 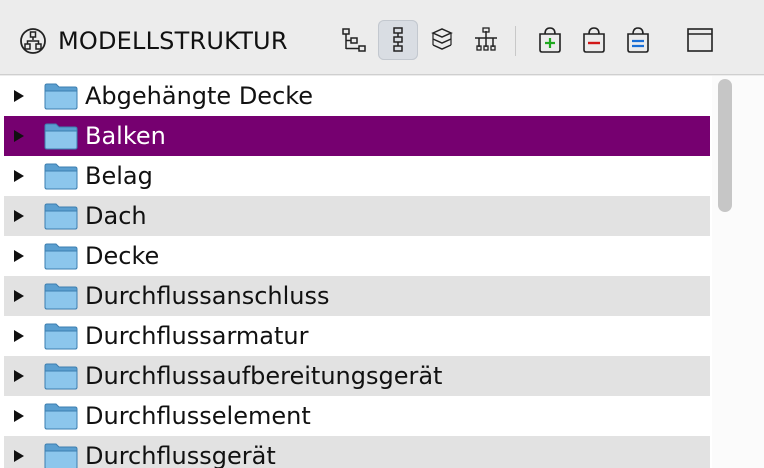 I want to click on tree-row: Abgehängte Decke, so click(x=357, y=96).